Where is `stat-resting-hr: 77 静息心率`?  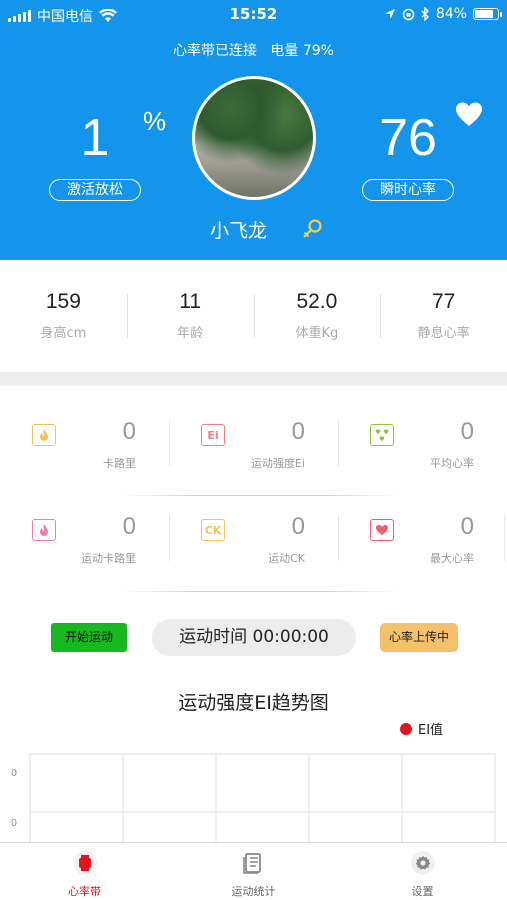
stat-resting-hr: 77 静息心率 is located at coordinates (443, 316).